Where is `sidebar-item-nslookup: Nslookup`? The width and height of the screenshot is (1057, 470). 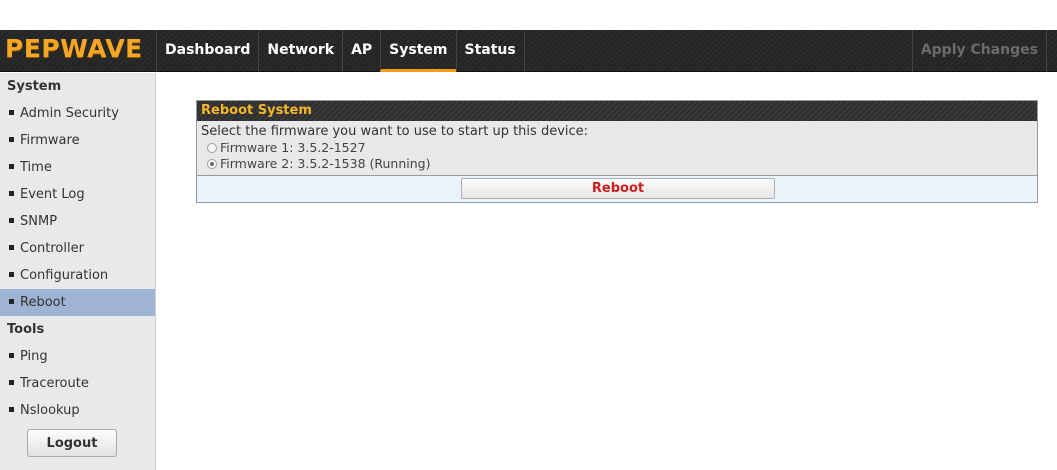
sidebar-item-nslookup: Nslookup is located at coordinates (77, 410).